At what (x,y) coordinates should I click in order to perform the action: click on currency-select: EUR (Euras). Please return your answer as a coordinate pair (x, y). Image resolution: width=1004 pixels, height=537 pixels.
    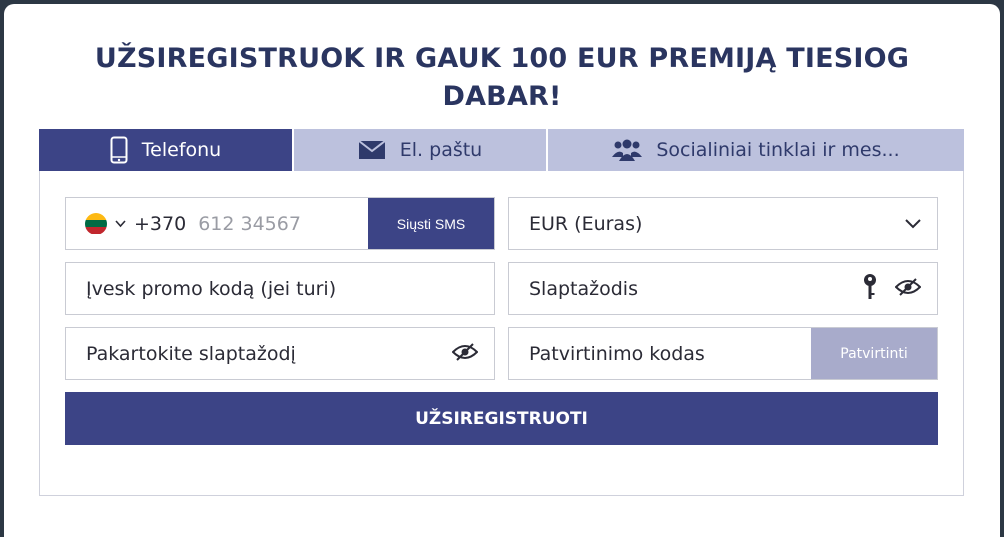
    Looking at the image, I should click on (723, 223).